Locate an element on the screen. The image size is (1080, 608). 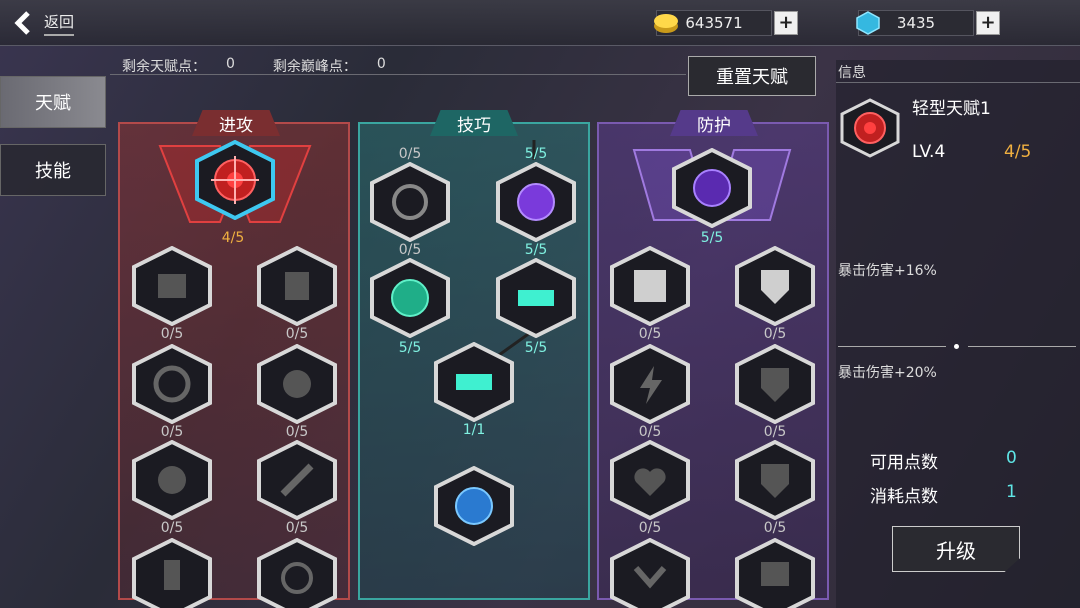
back-button: 返回 is located at coordinates (60, 23).